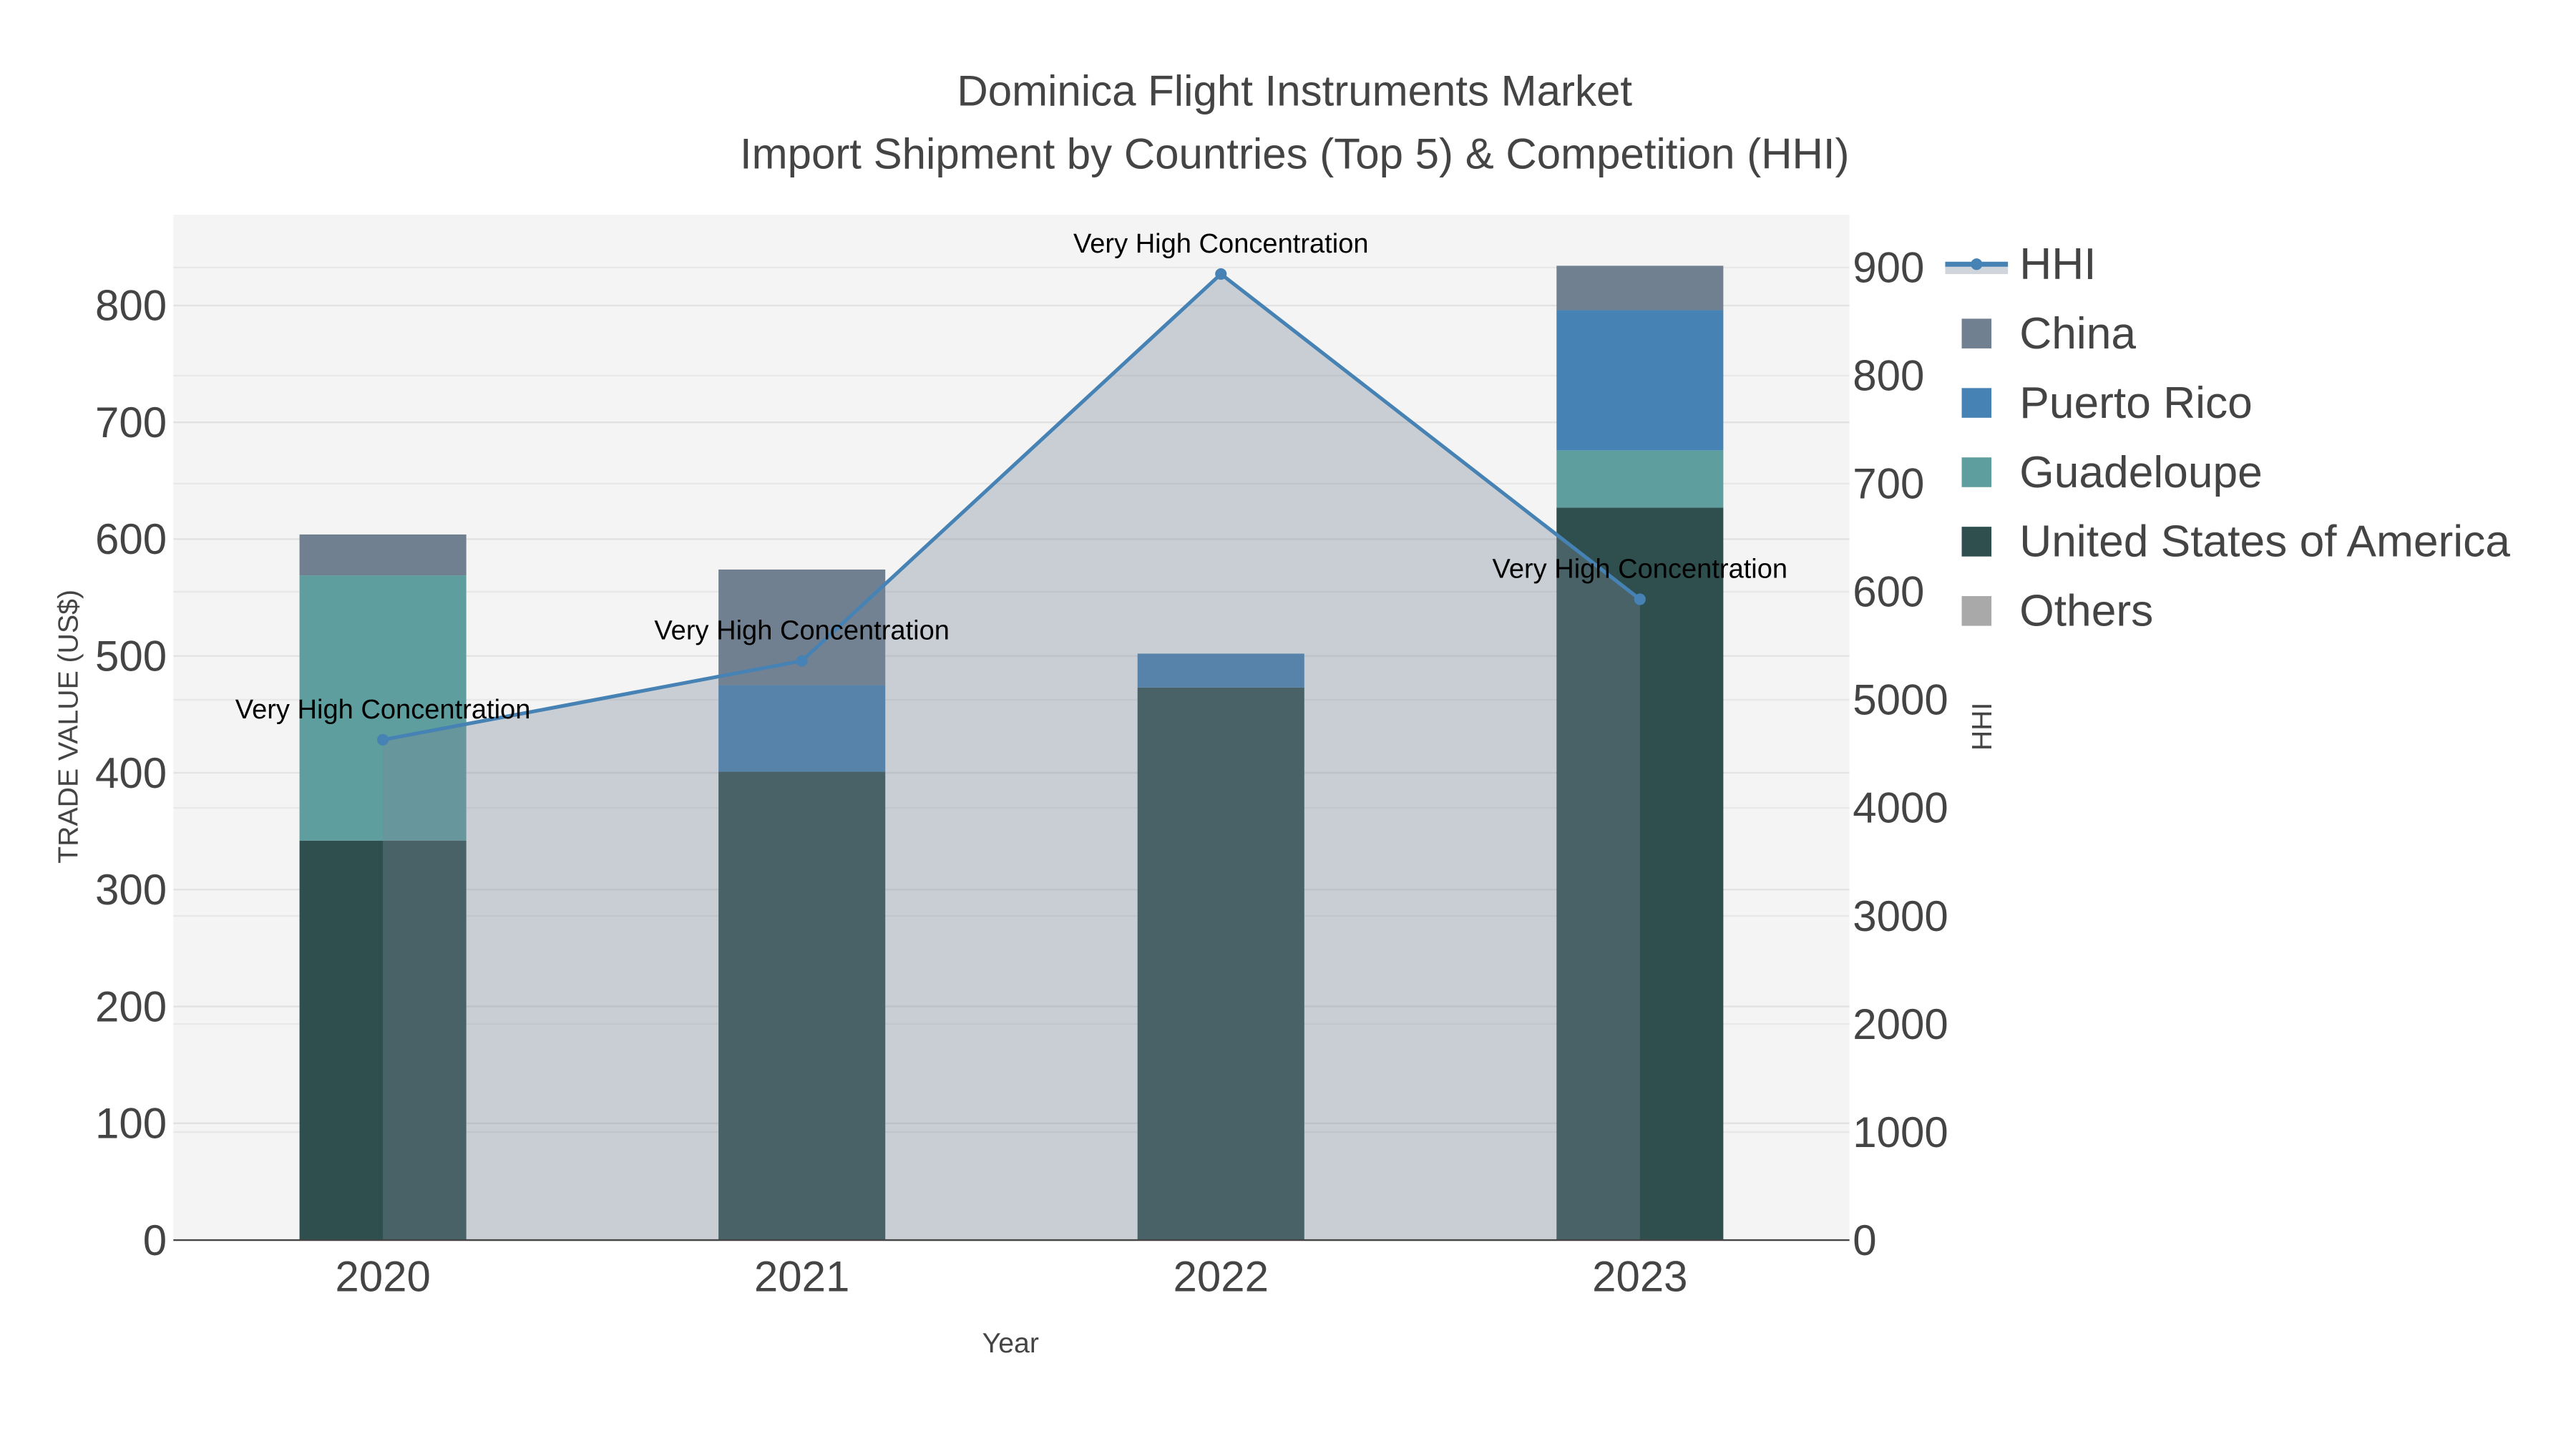 This screenshot has height=1449, width=2576. I want to click on x-tick-label: 2021, so click(801, 1277).